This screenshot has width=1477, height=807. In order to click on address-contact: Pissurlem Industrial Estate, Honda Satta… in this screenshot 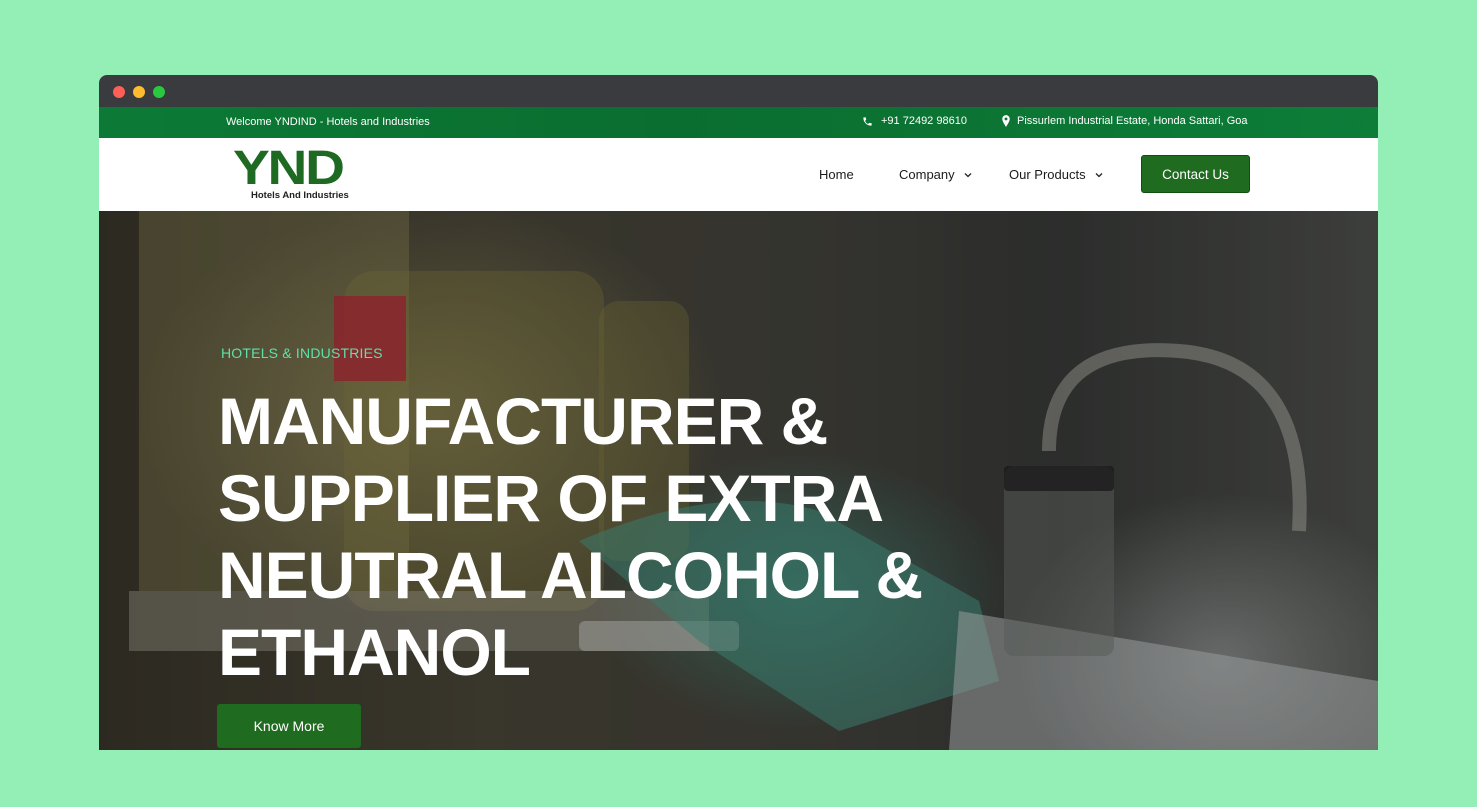, I will do `click(1124, 121)`.